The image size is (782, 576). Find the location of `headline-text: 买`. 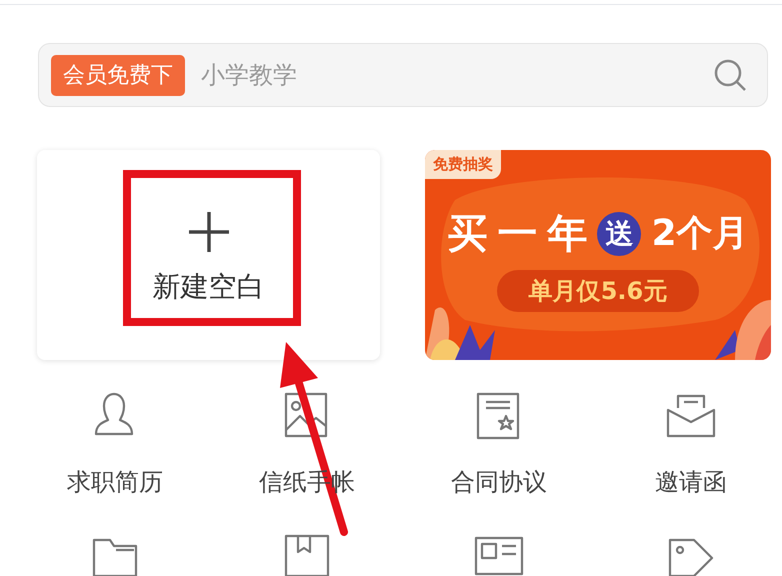

headline-text: 买 is located at coordinates (467, 234).